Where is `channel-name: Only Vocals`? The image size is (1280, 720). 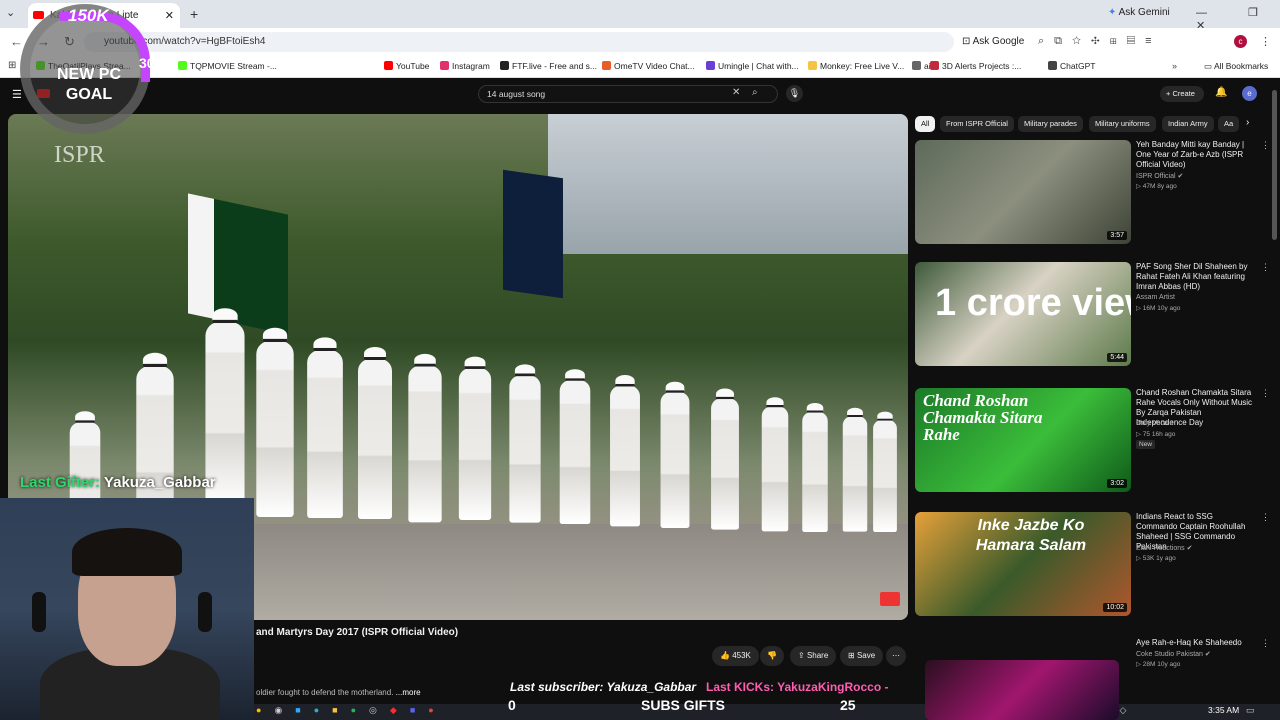 channel-name: Only Vocals is located at coordinates (1154, 423).